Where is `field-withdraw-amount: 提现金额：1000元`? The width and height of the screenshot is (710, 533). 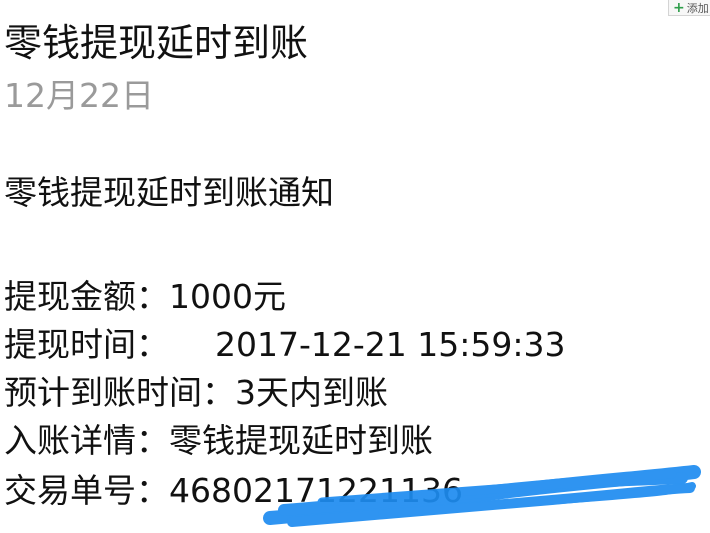
field-withdraw-amount: 提现金额：1000元 is located at coordinates (145, 297).